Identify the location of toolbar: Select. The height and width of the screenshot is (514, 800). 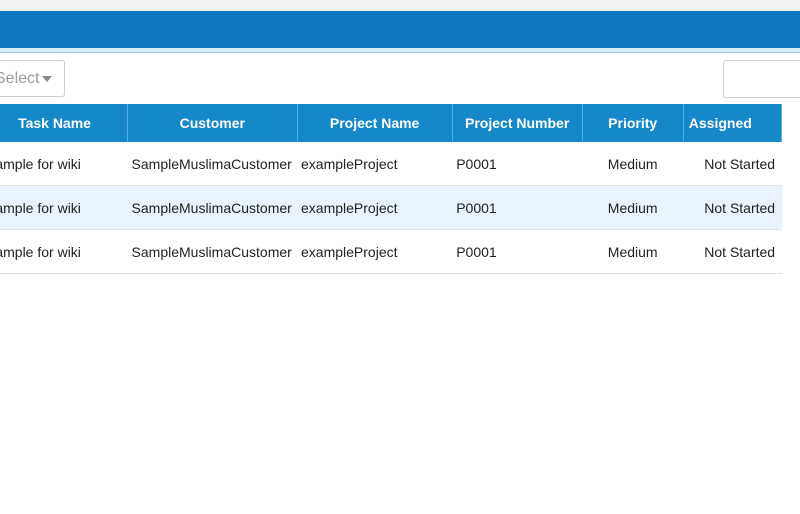
(400, 78).